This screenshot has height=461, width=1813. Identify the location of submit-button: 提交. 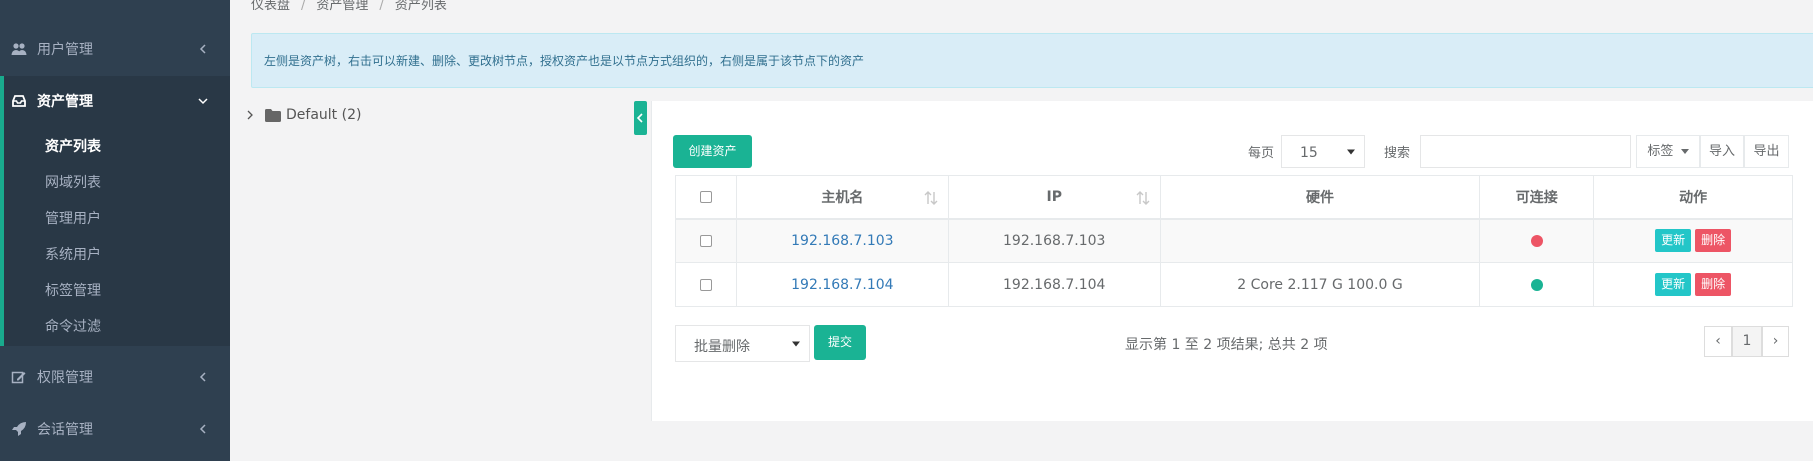
(840, 342).